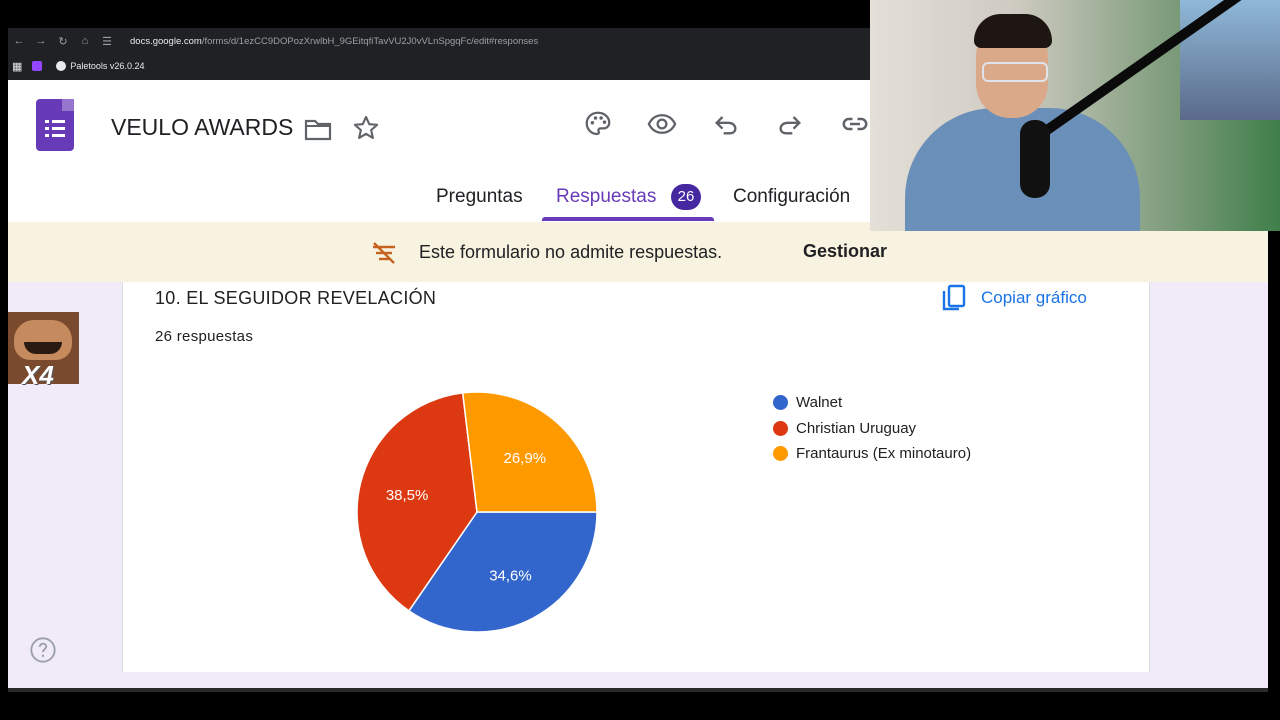 This screenshot has width=1280, height=720. Describe the element at coordinates (819, 403) in the screenshot. I see `legend-label-0: Walnet` at that location.